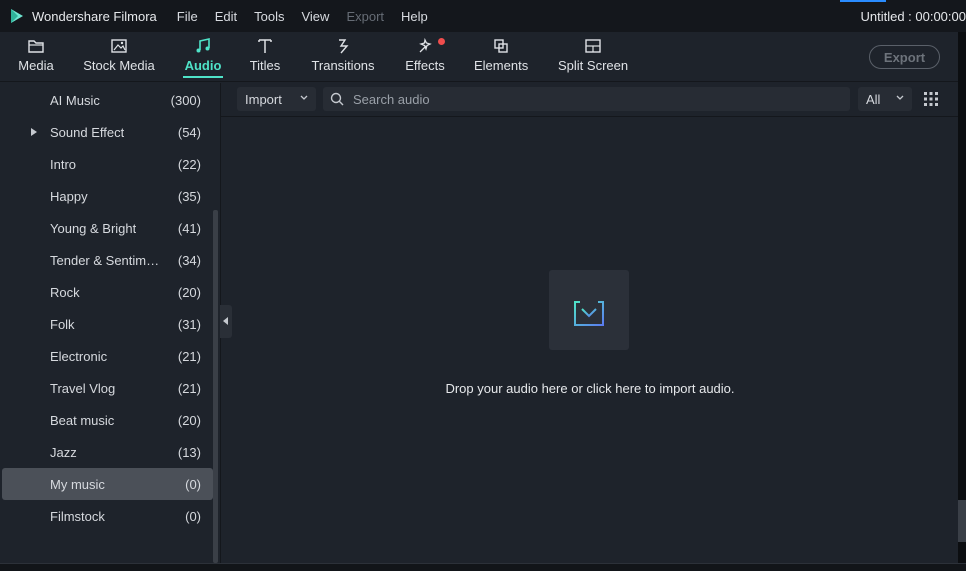  What do you see at coordinates (69, 196) in the screenshot?
I see `category-label: Happy` at bounding box center [69, 196].